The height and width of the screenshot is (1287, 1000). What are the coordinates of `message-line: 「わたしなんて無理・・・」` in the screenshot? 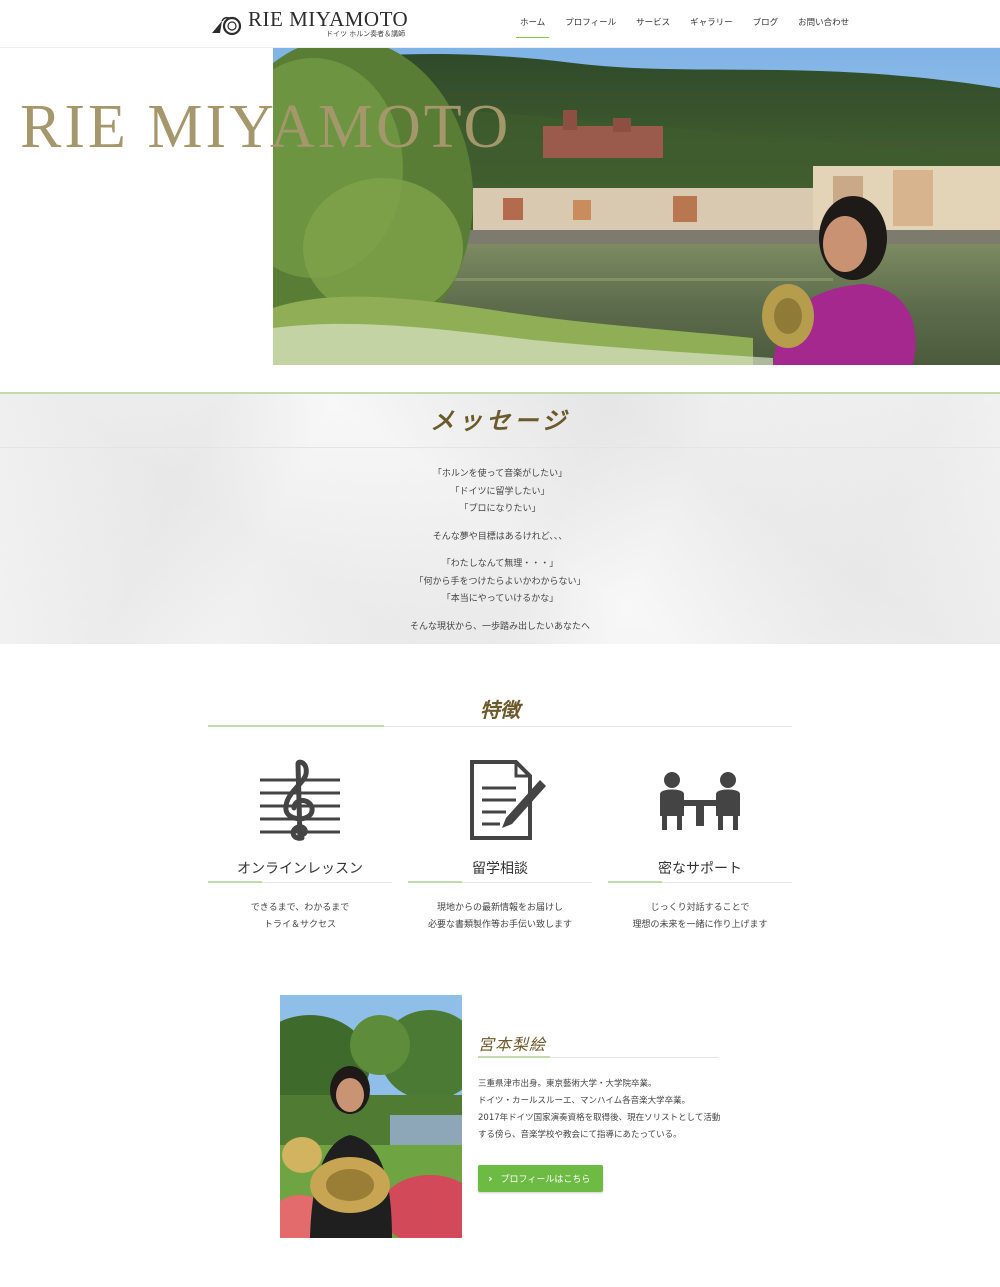 It's located at (500, 564).